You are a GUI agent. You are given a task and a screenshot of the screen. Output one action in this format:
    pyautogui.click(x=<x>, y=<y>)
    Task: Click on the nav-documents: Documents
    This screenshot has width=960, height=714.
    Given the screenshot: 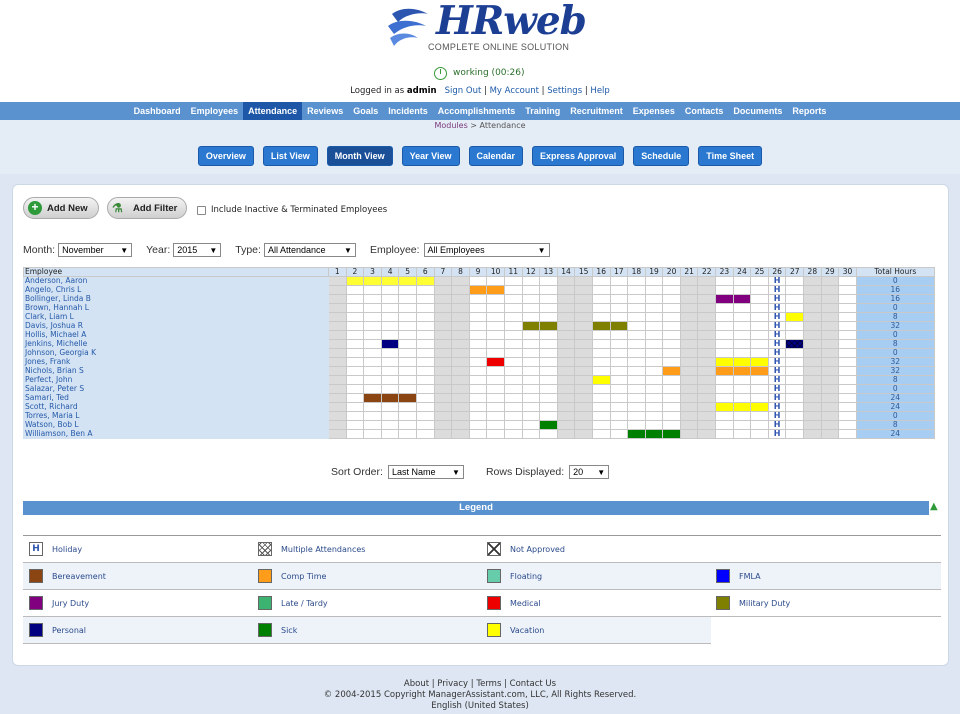 What is the action you would take?
    pyautogui.click(x=757, y=111)
    